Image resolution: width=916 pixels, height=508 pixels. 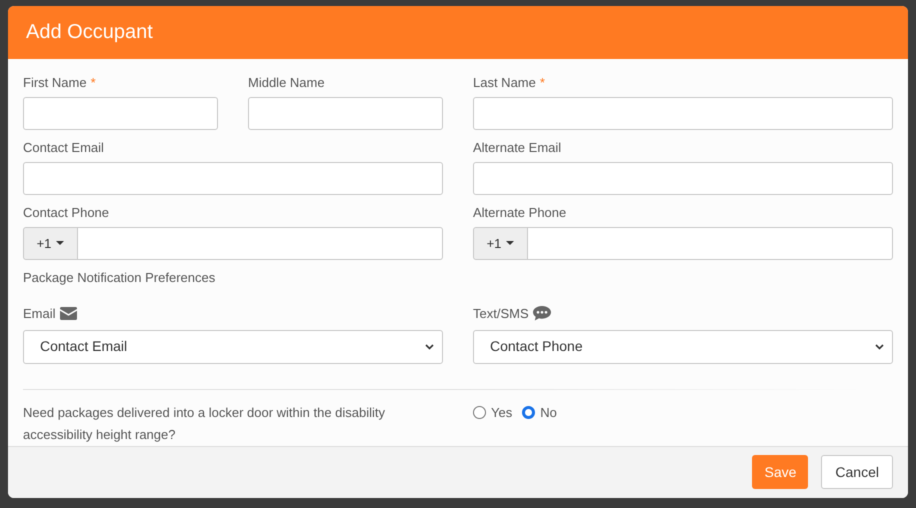 I want to click on field-label: Email, so click(x=39, y=314).